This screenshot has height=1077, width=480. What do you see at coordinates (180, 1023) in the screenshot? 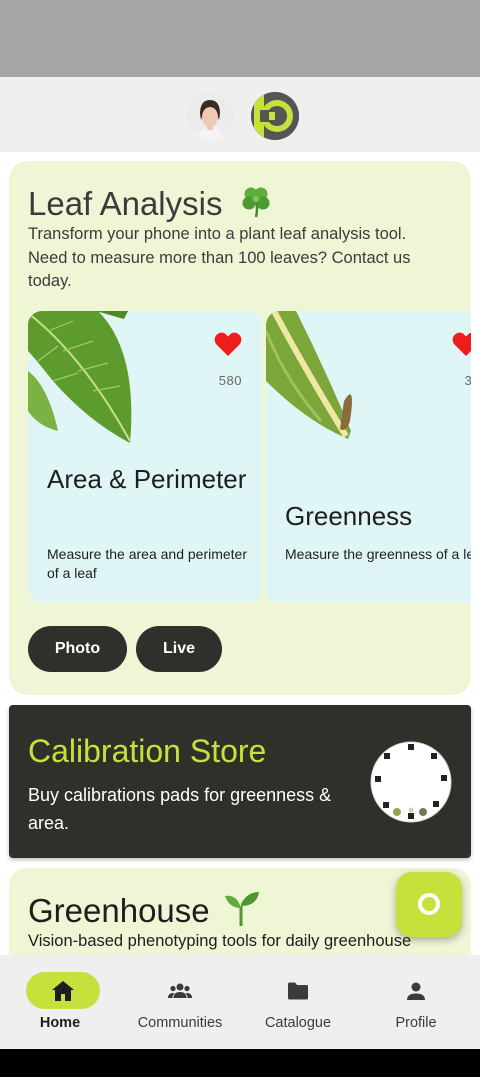
I see `nav-label: Communities` at bounding box center [180, 1023].